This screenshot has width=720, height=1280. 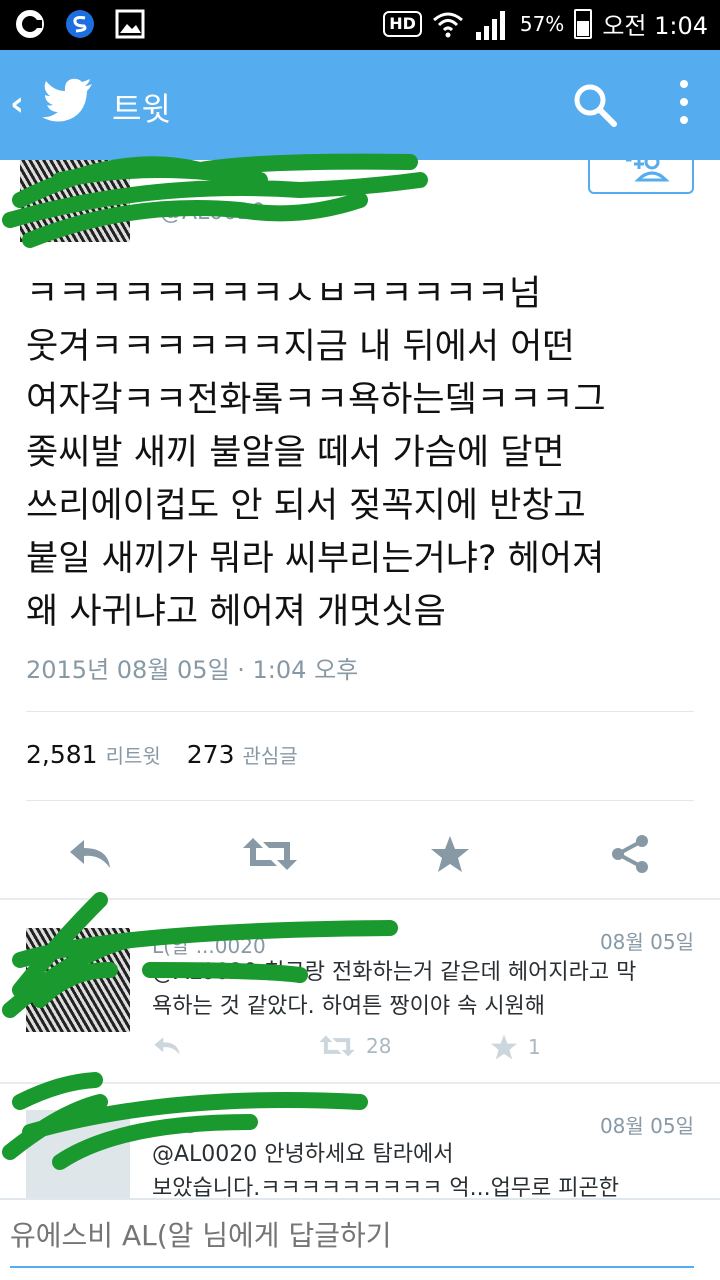 I want to click on reply-reply-button, so click(x=167, y=1046).